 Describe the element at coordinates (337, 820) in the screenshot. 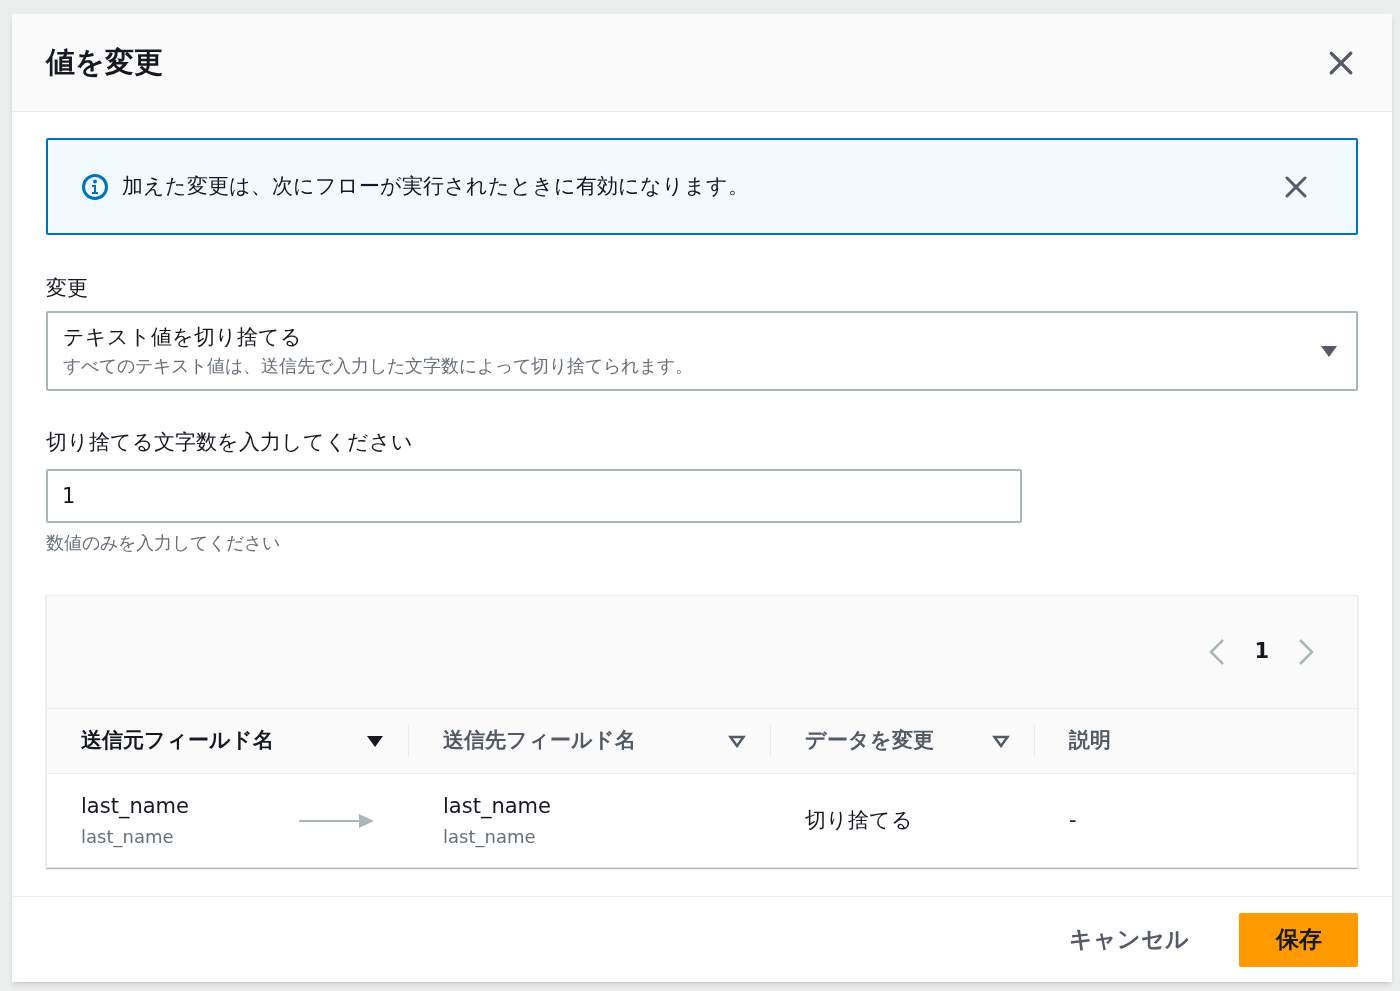

I see `right-arrow-icon` at that location.